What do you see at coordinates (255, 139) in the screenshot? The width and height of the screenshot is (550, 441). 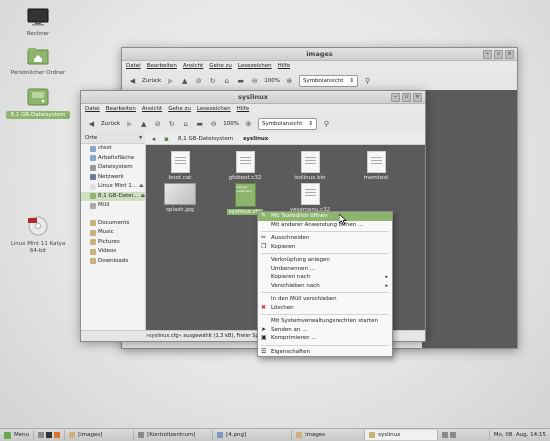 I see `breadcrumb-syslinux: syslinux` at bounding box center [255, 139].